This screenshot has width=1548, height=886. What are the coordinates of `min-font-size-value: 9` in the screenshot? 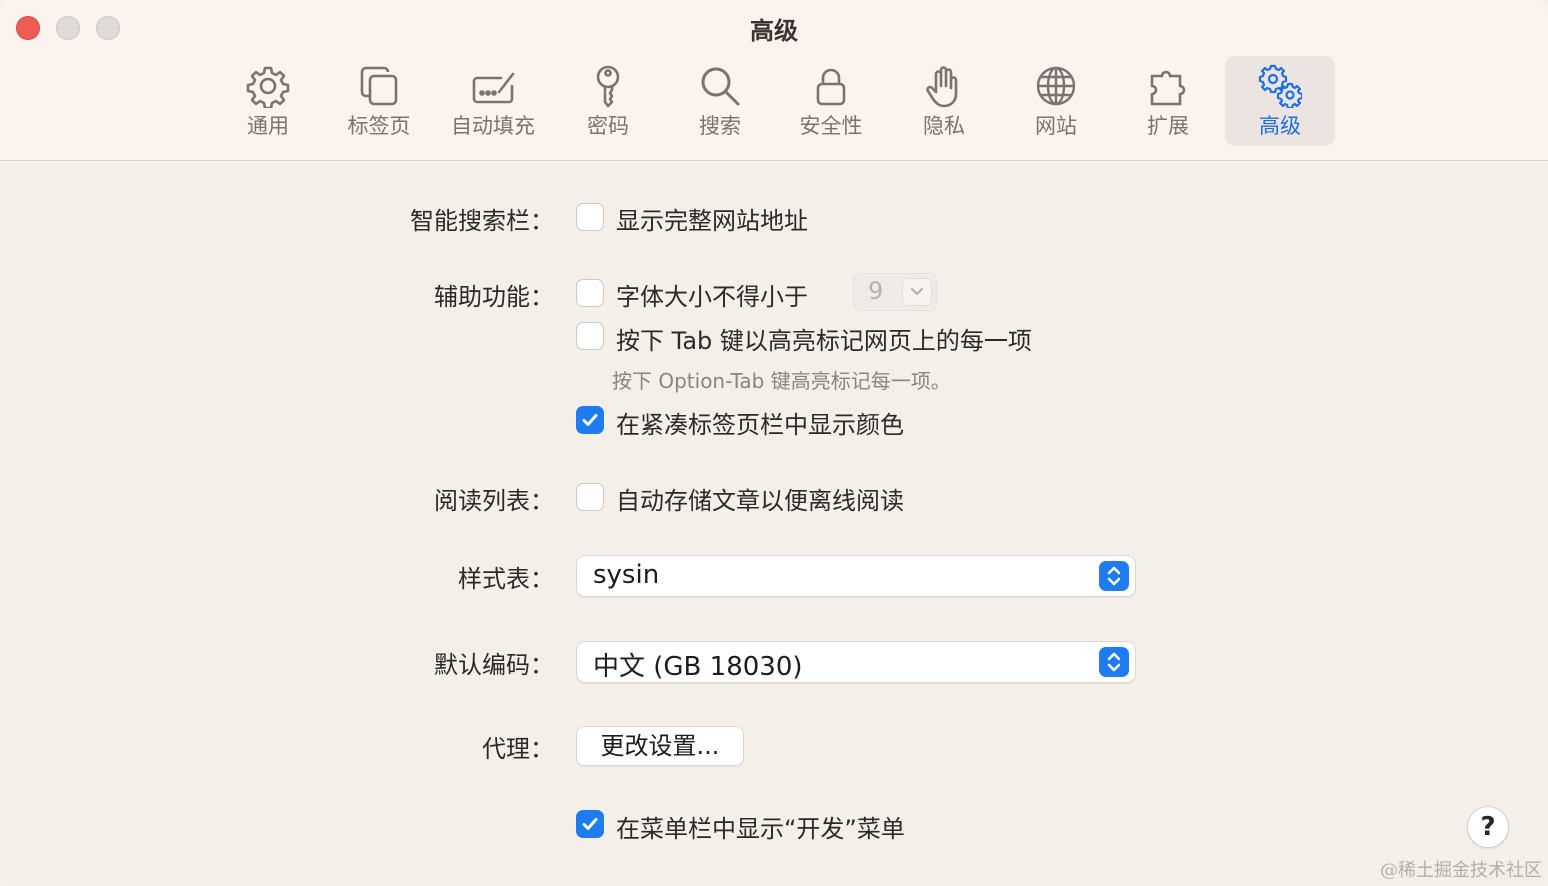 It's located at (876, 291).